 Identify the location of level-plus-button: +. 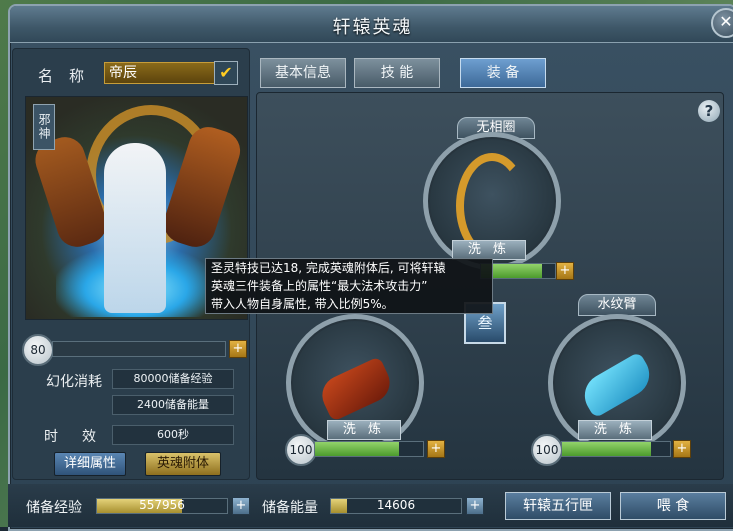
(238, 349).